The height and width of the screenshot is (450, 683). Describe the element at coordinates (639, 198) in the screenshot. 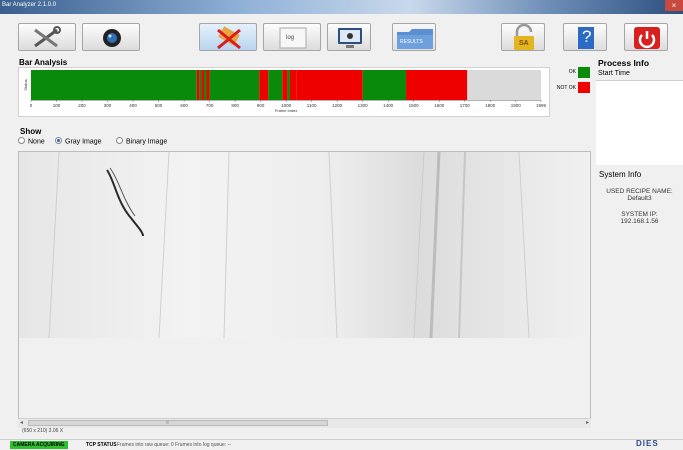

I see `recipe-value: Default3` at that location.